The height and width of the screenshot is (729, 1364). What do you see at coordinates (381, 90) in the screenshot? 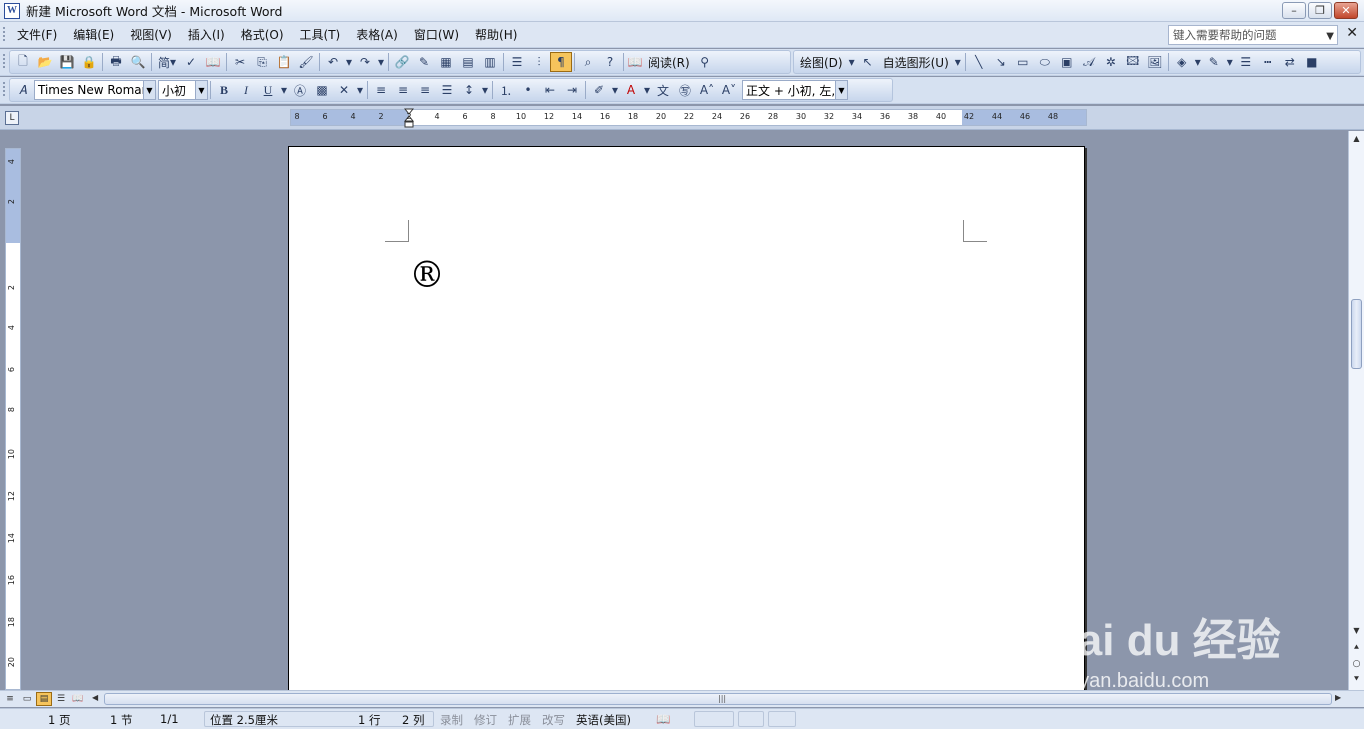
I see `align-left-icon: ≡` at bounding box center [381, 90].